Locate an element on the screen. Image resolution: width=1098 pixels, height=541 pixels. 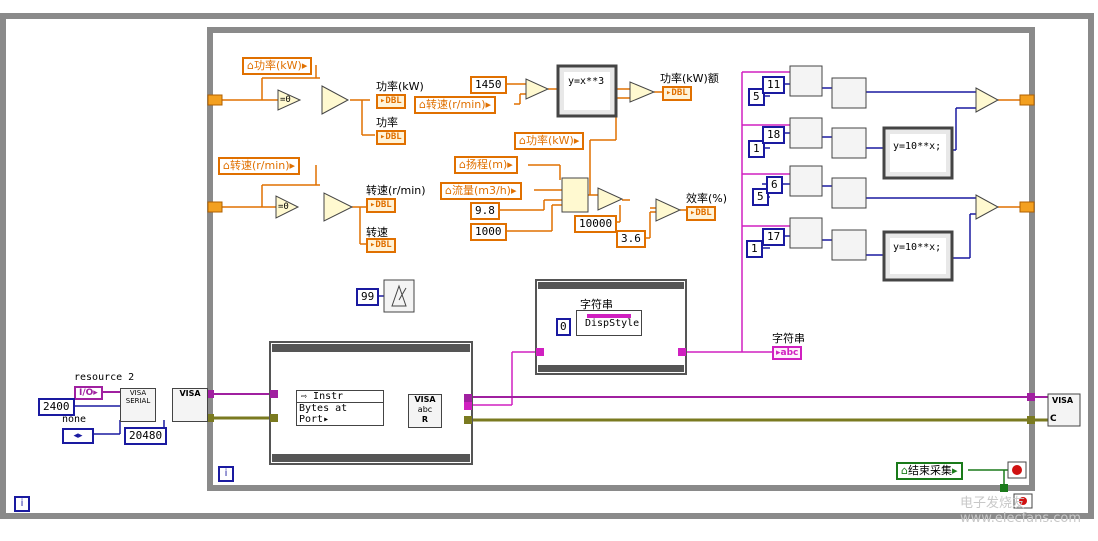
const-3-6: 3.6 is located at coordinates (631, 239).